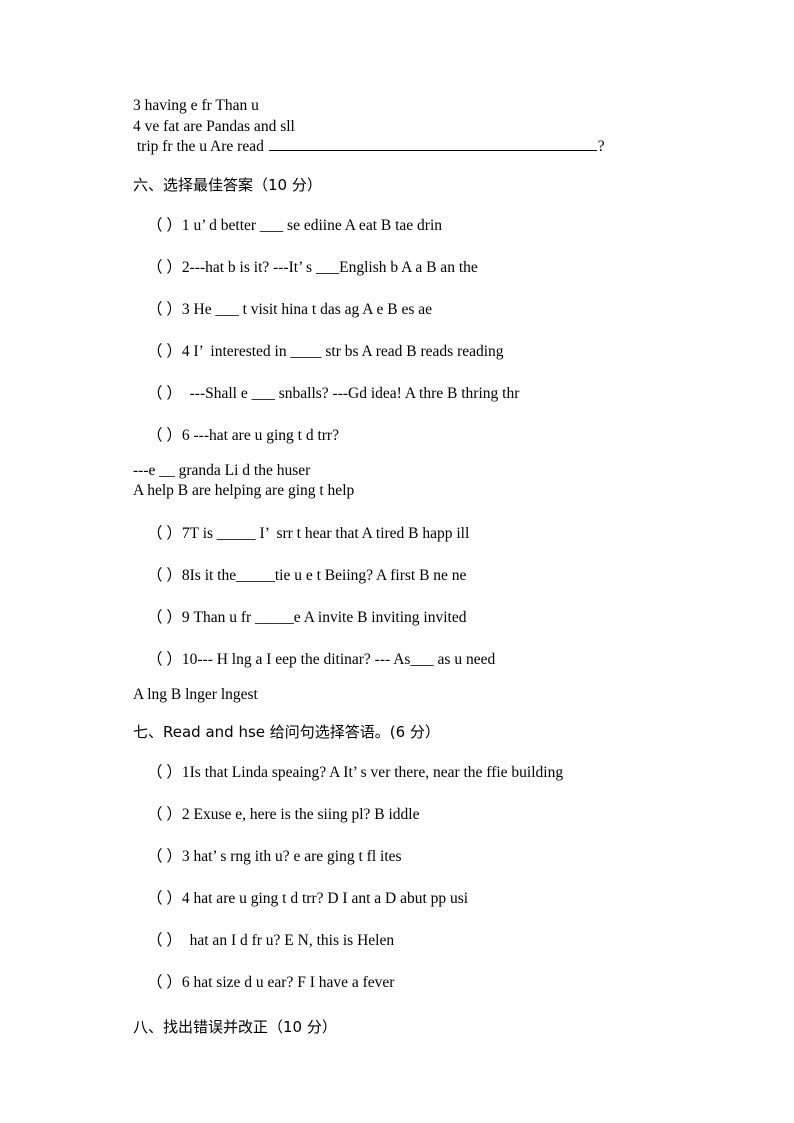 This screenshot has height=1123, width=794. What do you see at coordinates (601, 146) in the screenshot?
I see `carryover-trip-question-mark: ?` at bounding box center [601, 146].